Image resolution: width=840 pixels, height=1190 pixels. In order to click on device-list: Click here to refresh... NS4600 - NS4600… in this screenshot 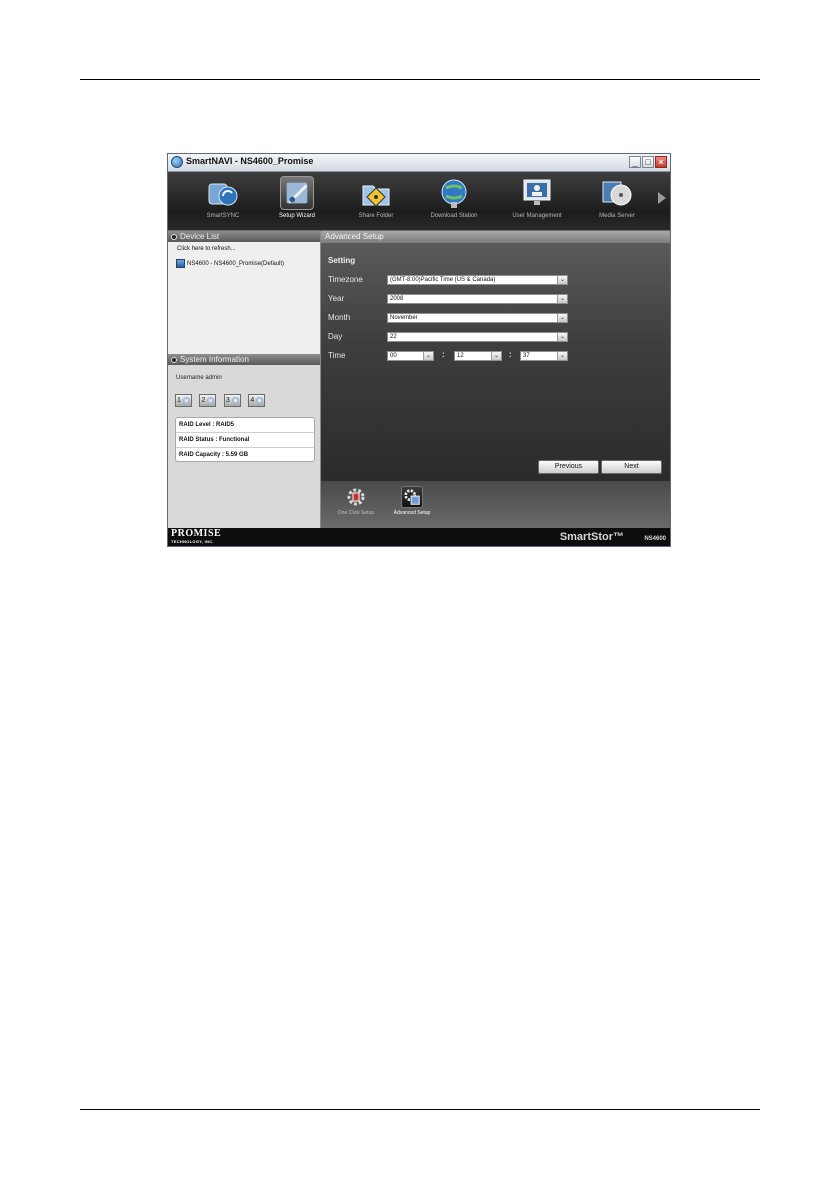, I will do `click(244, 298)`.